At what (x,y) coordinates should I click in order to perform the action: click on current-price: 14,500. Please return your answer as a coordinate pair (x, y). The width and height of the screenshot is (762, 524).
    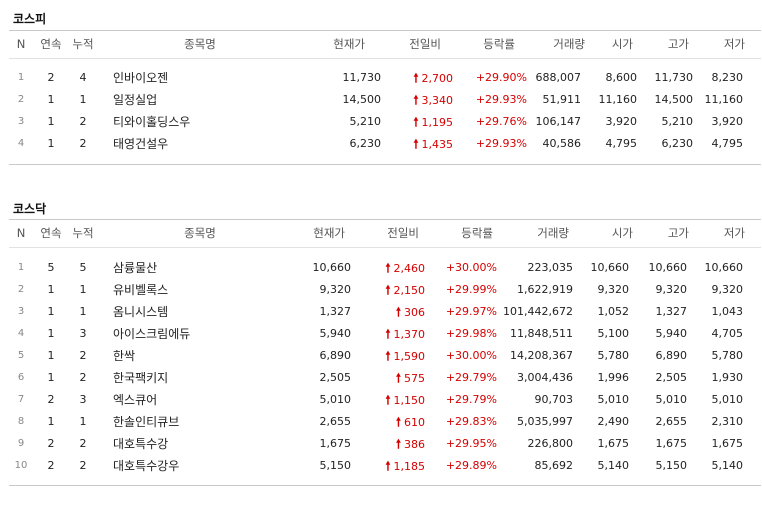
    Looking at the image, I should click on (362, 99).